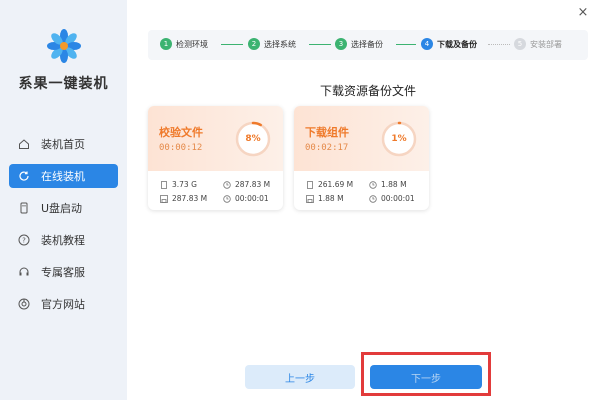 This screenshot has width=600, height=400. I want to click on card-title: 校验文件, so click(181, 132).